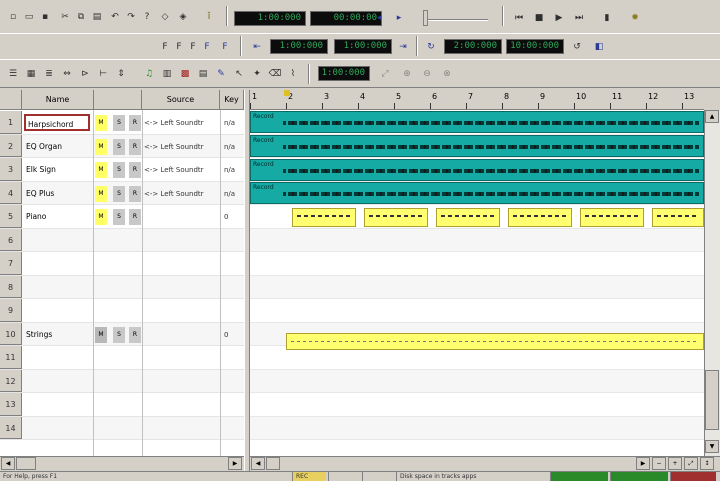 This screenshot has height=481, width=720. Describe the element at coordinates (13, 17) in the screenshot. I see `new-icon: ▫` at that location.